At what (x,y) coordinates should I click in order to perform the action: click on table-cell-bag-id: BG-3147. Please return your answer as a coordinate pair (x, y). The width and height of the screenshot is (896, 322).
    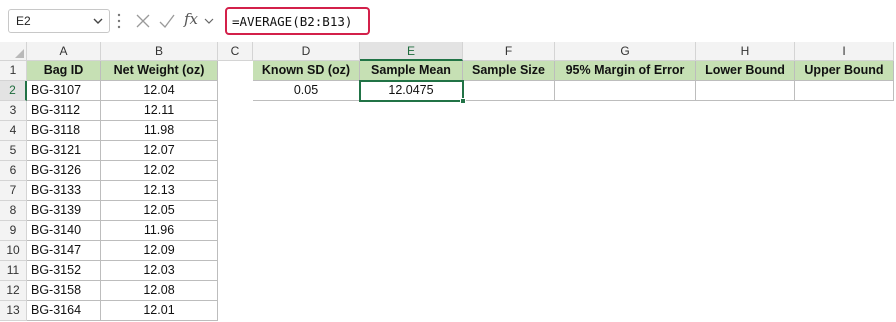
    Looking at the image, I should click on (64, 251).